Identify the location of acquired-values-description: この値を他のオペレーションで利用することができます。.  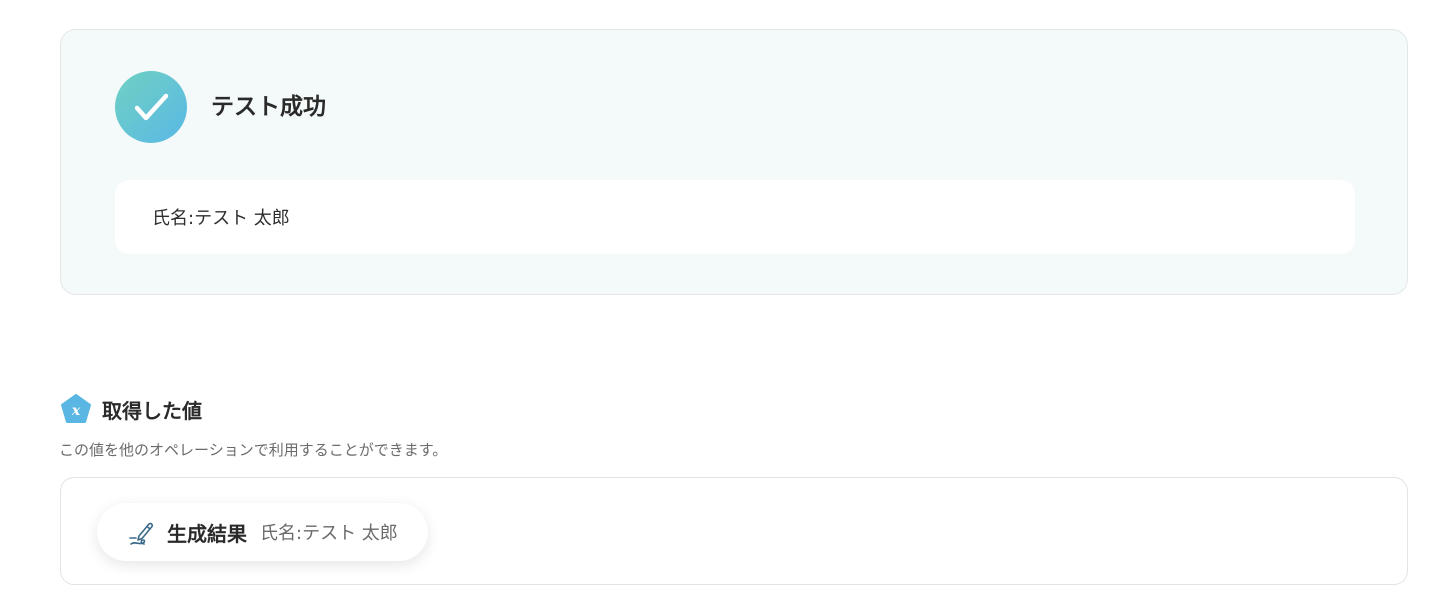
(253, 450).